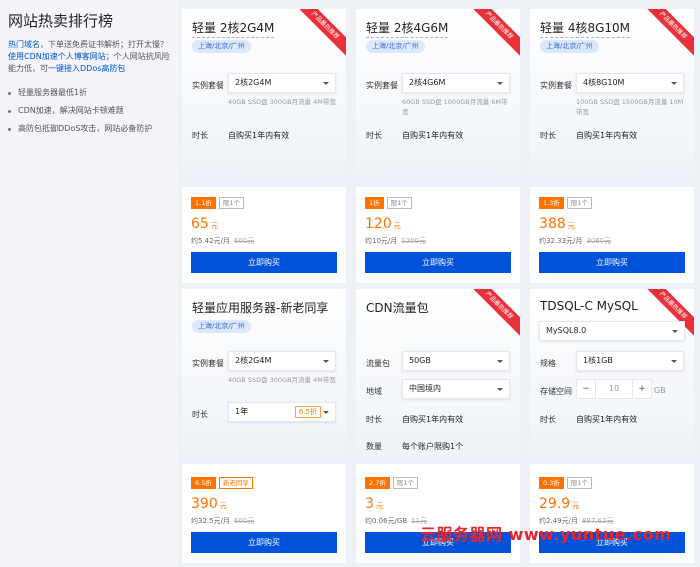  Describe the element at coordinates (386, 521) in the screenshot. I see `unit-price: 约0.06元/GB` at that location.